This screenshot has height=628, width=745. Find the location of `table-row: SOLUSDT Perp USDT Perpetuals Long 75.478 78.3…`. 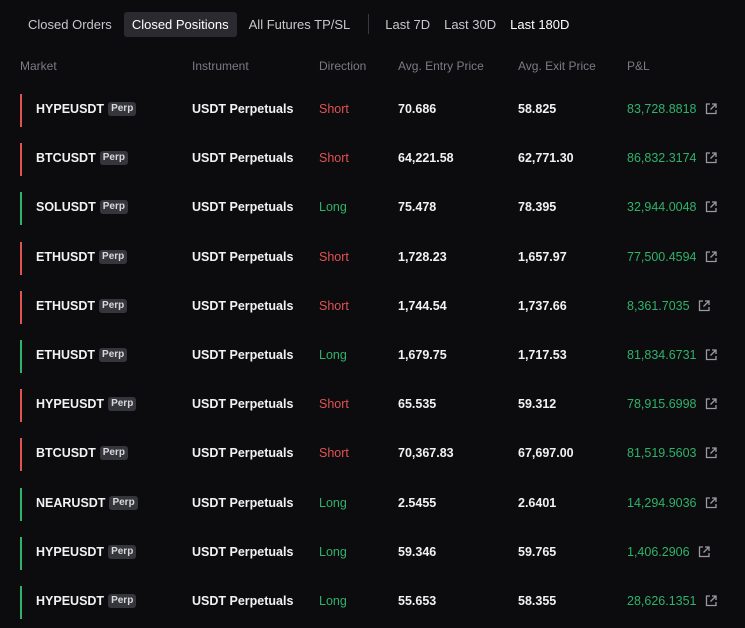

table-row: SOLUSDT Perp USDT Perpetuals Long 75.478 78.3… is located at coordinates (372, 208).